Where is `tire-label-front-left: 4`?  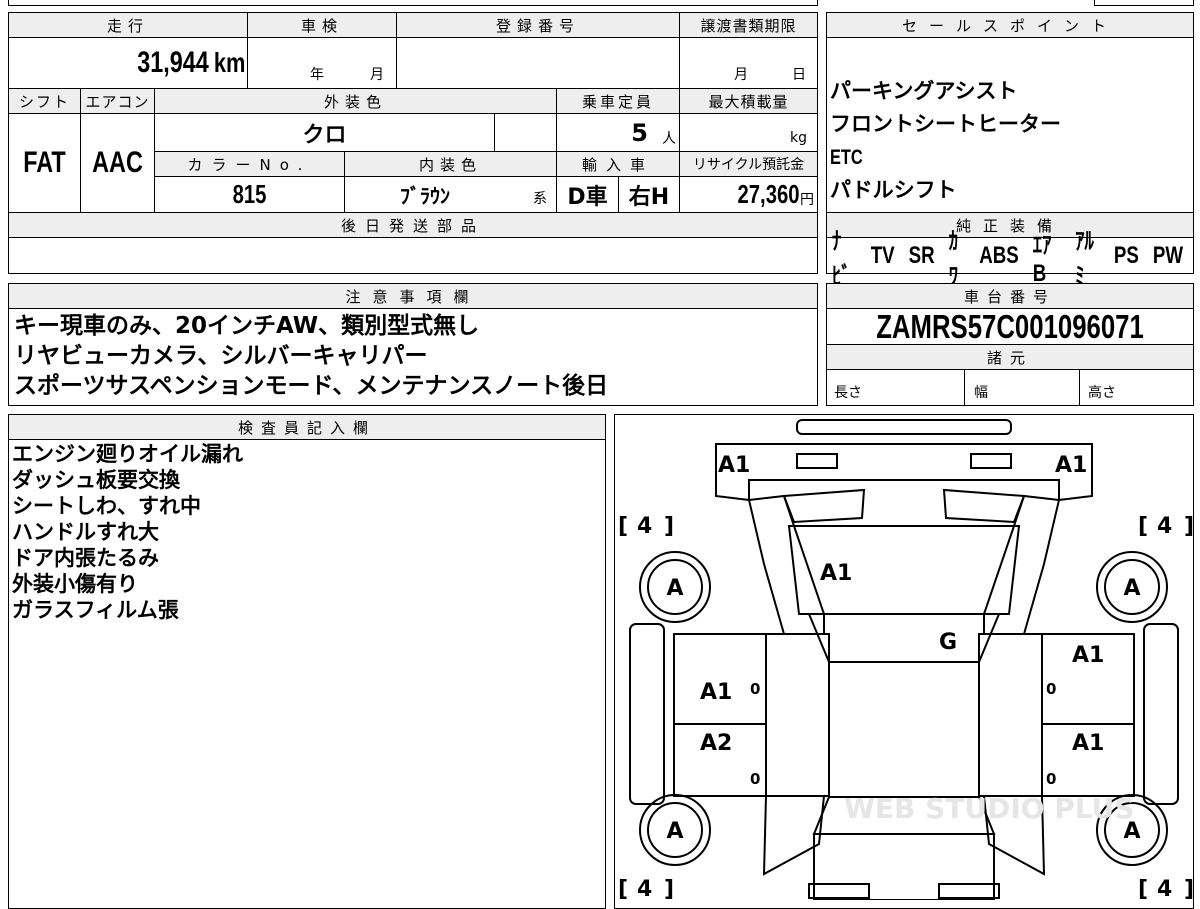 tire-label-front-left: 4 is located at coordinates (644, 526).